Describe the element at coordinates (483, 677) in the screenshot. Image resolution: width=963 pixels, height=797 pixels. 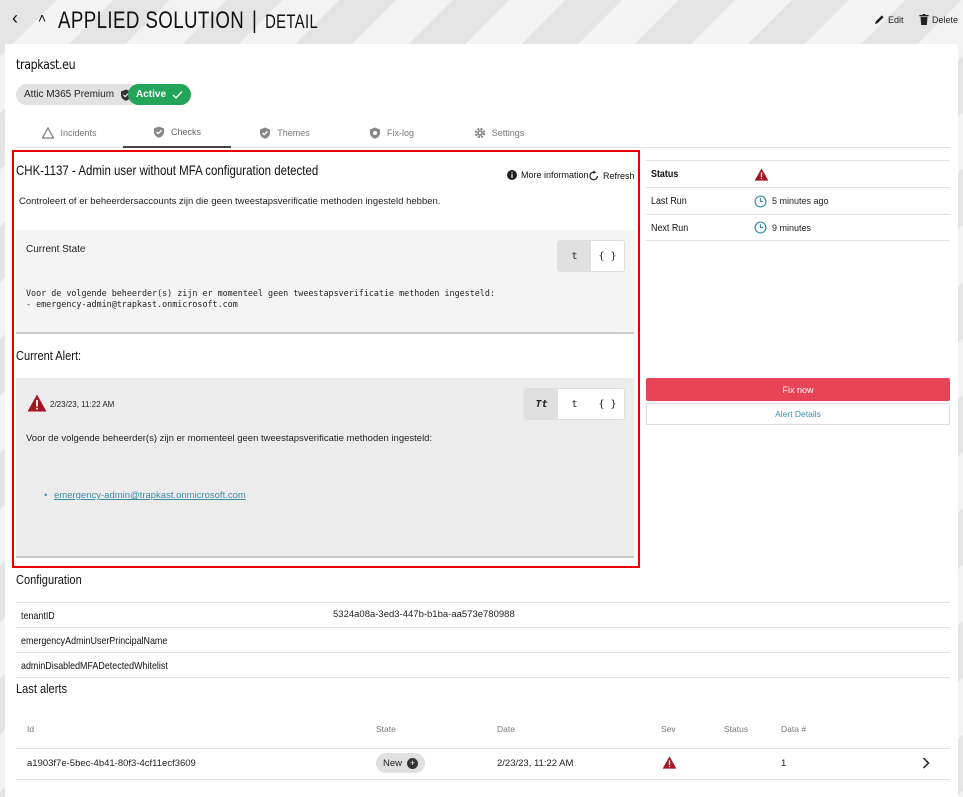
I see `config-divider` at that location.